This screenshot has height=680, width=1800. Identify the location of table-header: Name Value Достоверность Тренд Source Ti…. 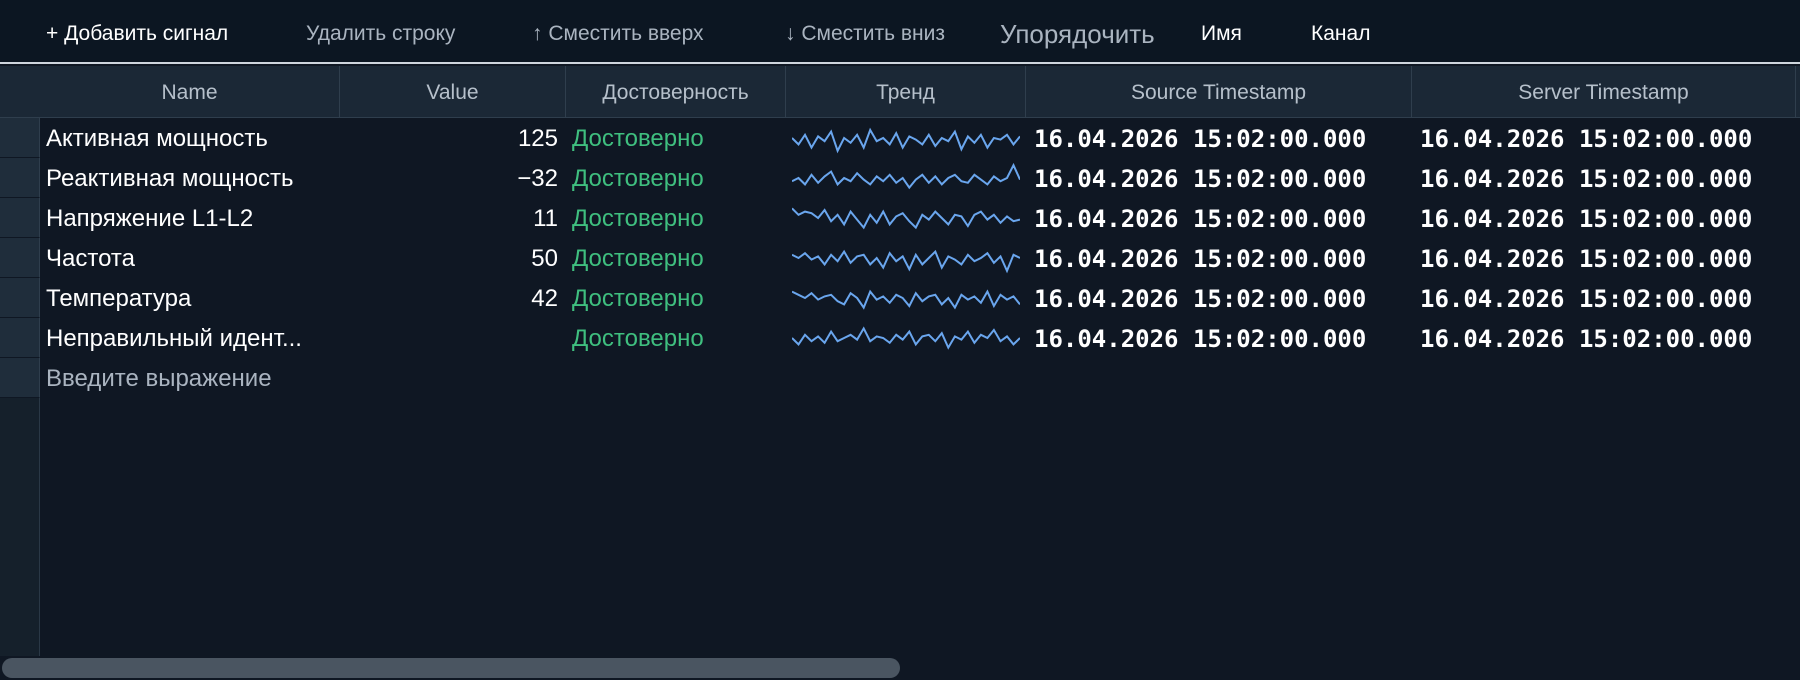
(920, 92).